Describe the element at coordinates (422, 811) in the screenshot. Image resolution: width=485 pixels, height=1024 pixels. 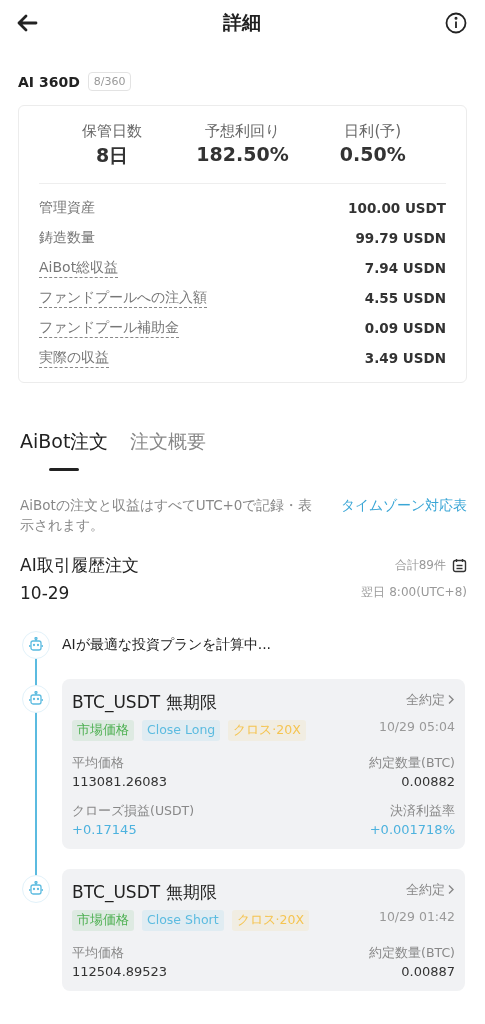
I see `field-label: 決済利益率` at that location.